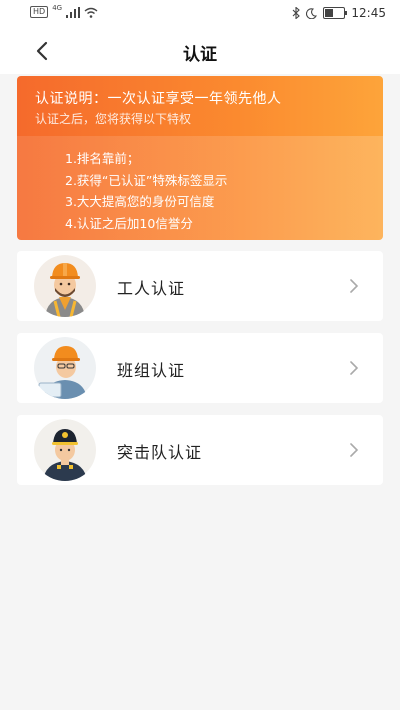  Describe the element at coordinates (160, 452) in the screenshot. I see `commando-certification-label: 突击队认证` at that location.